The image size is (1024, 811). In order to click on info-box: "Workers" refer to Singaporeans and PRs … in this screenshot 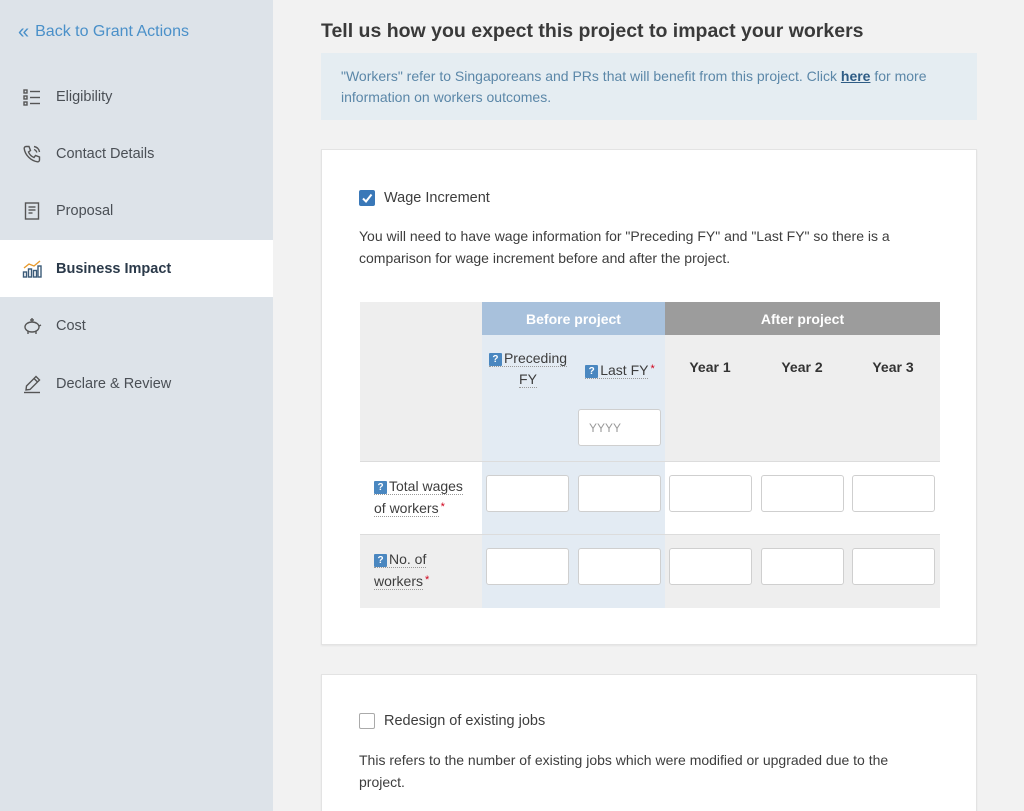, I will do `click(649, 86)`.